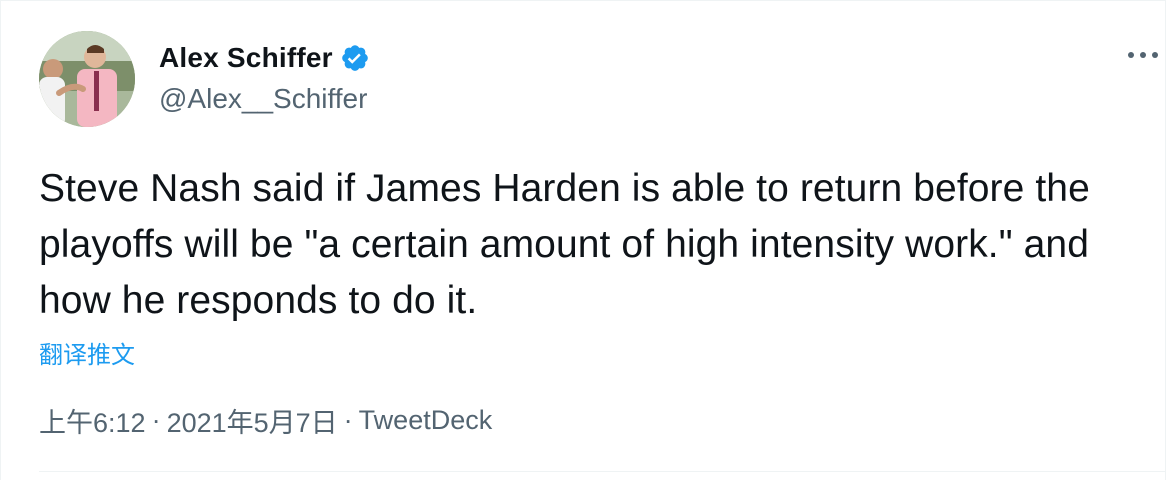 The width and height of the screenshot is (1166, 480). Describe the element at coordinates (602, 471) in the screenshot. I see `divider` at that location.